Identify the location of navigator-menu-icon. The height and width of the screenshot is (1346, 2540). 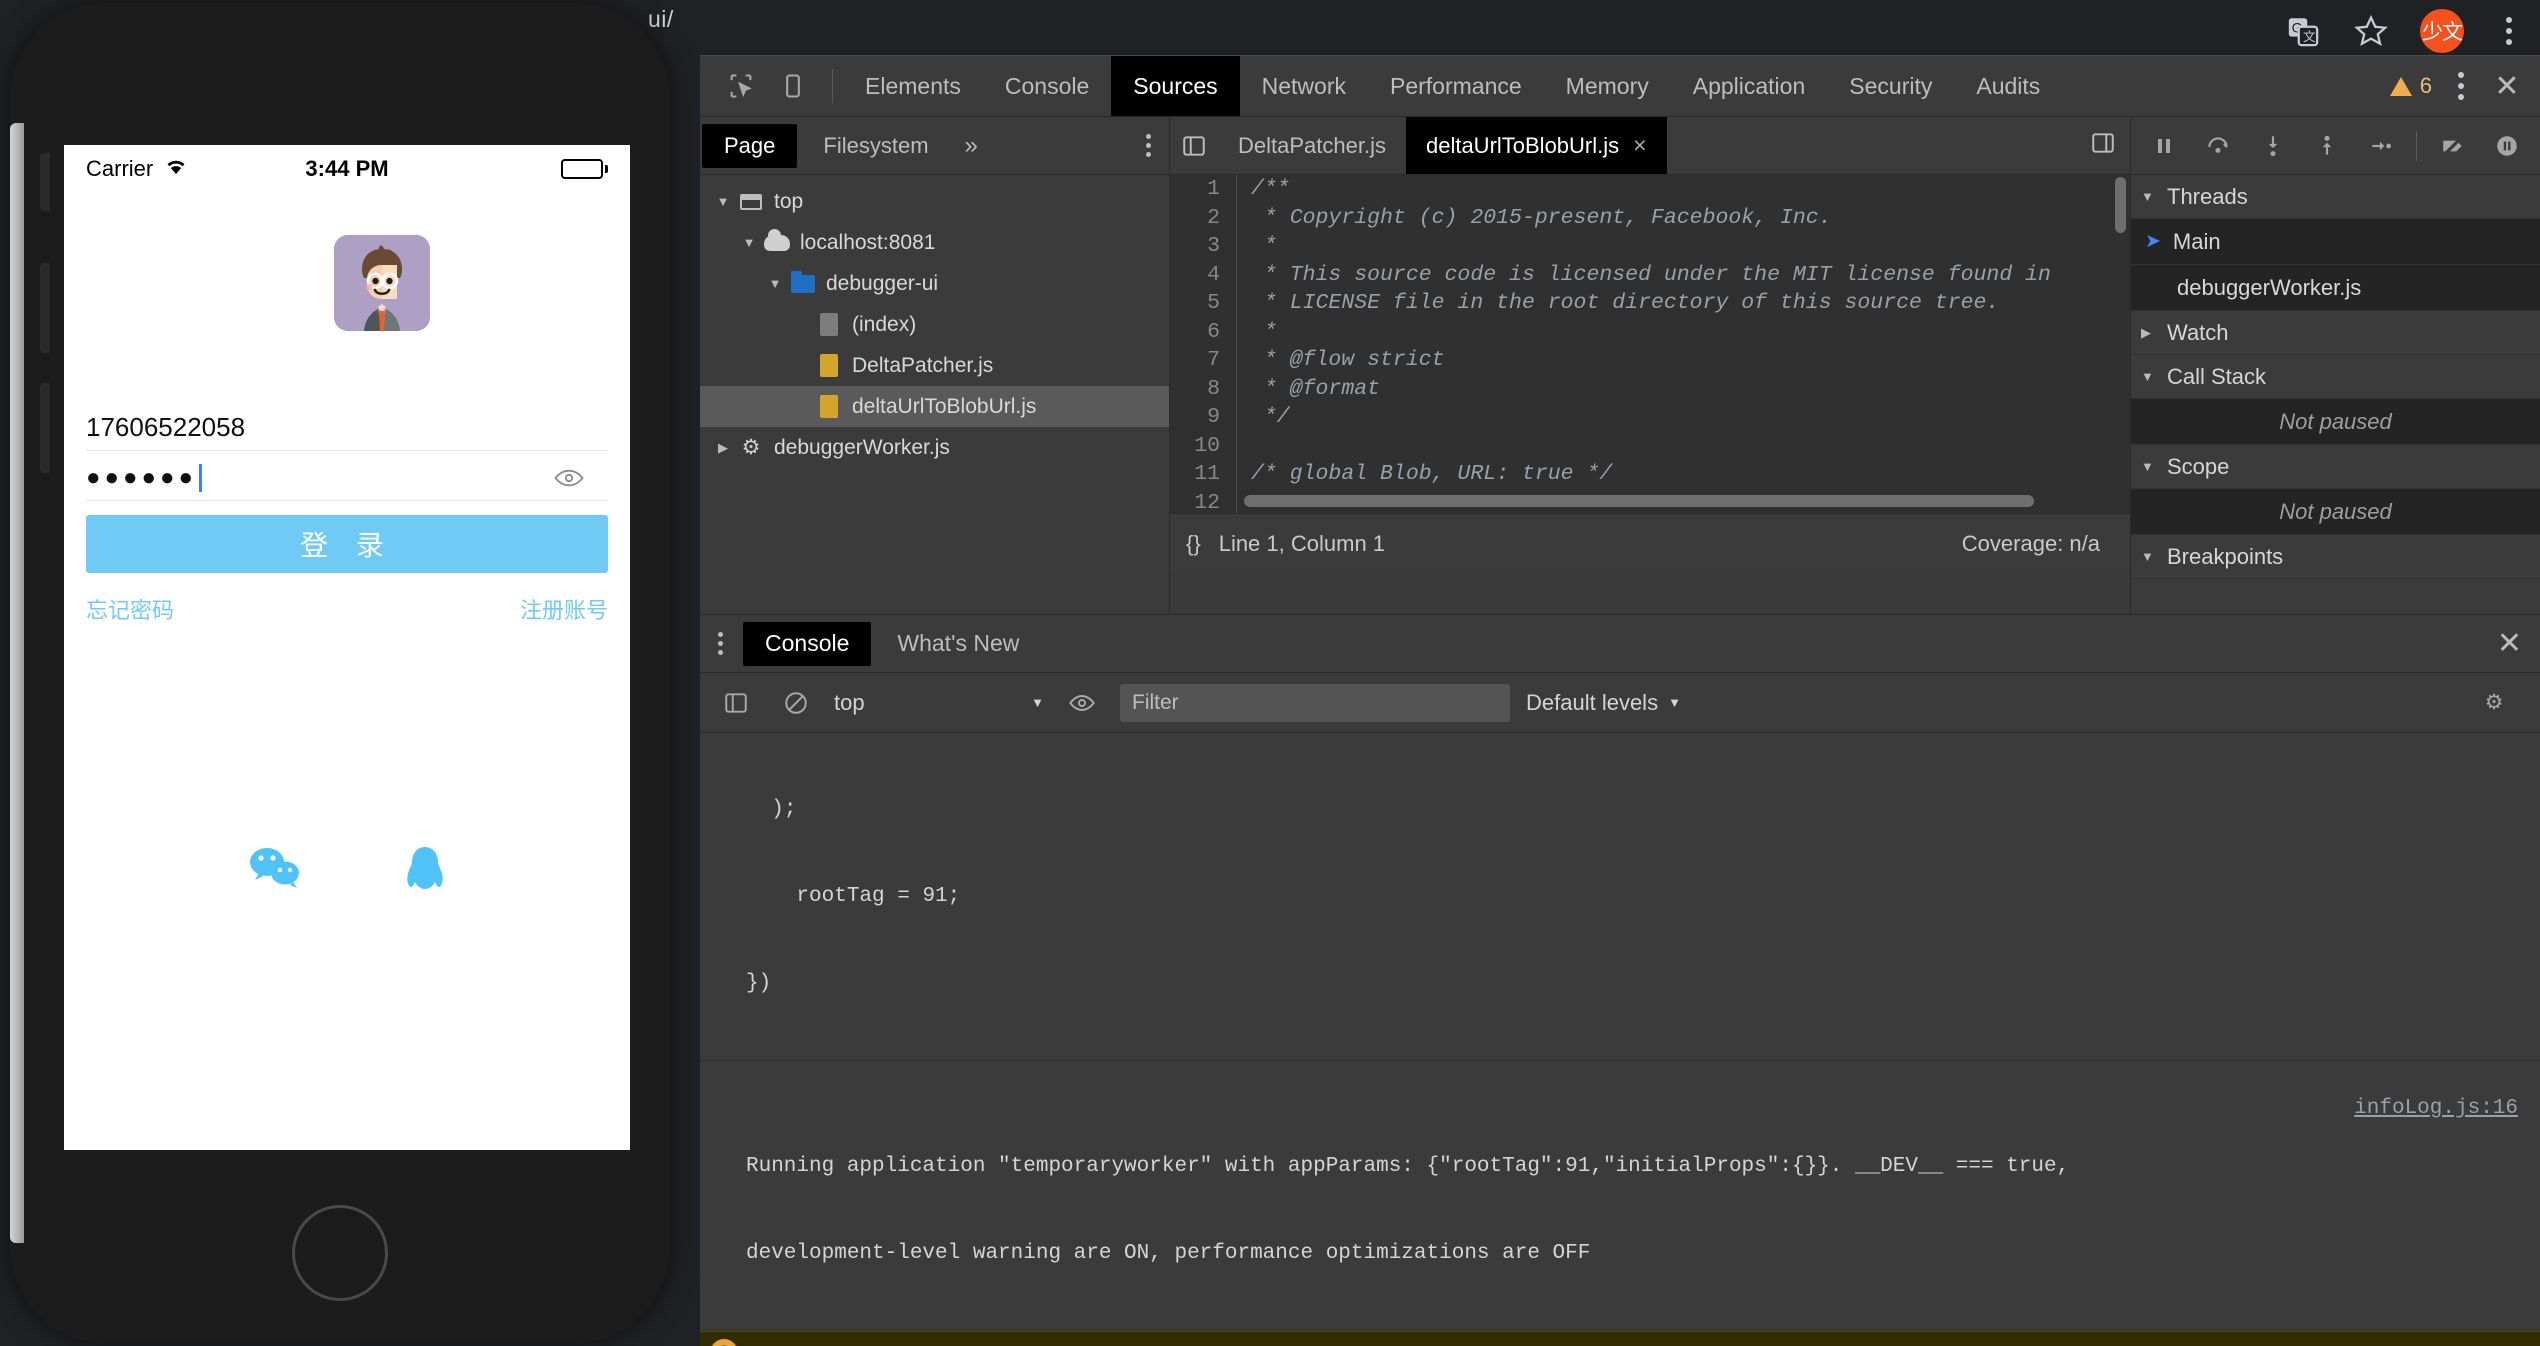
(1157, 145).